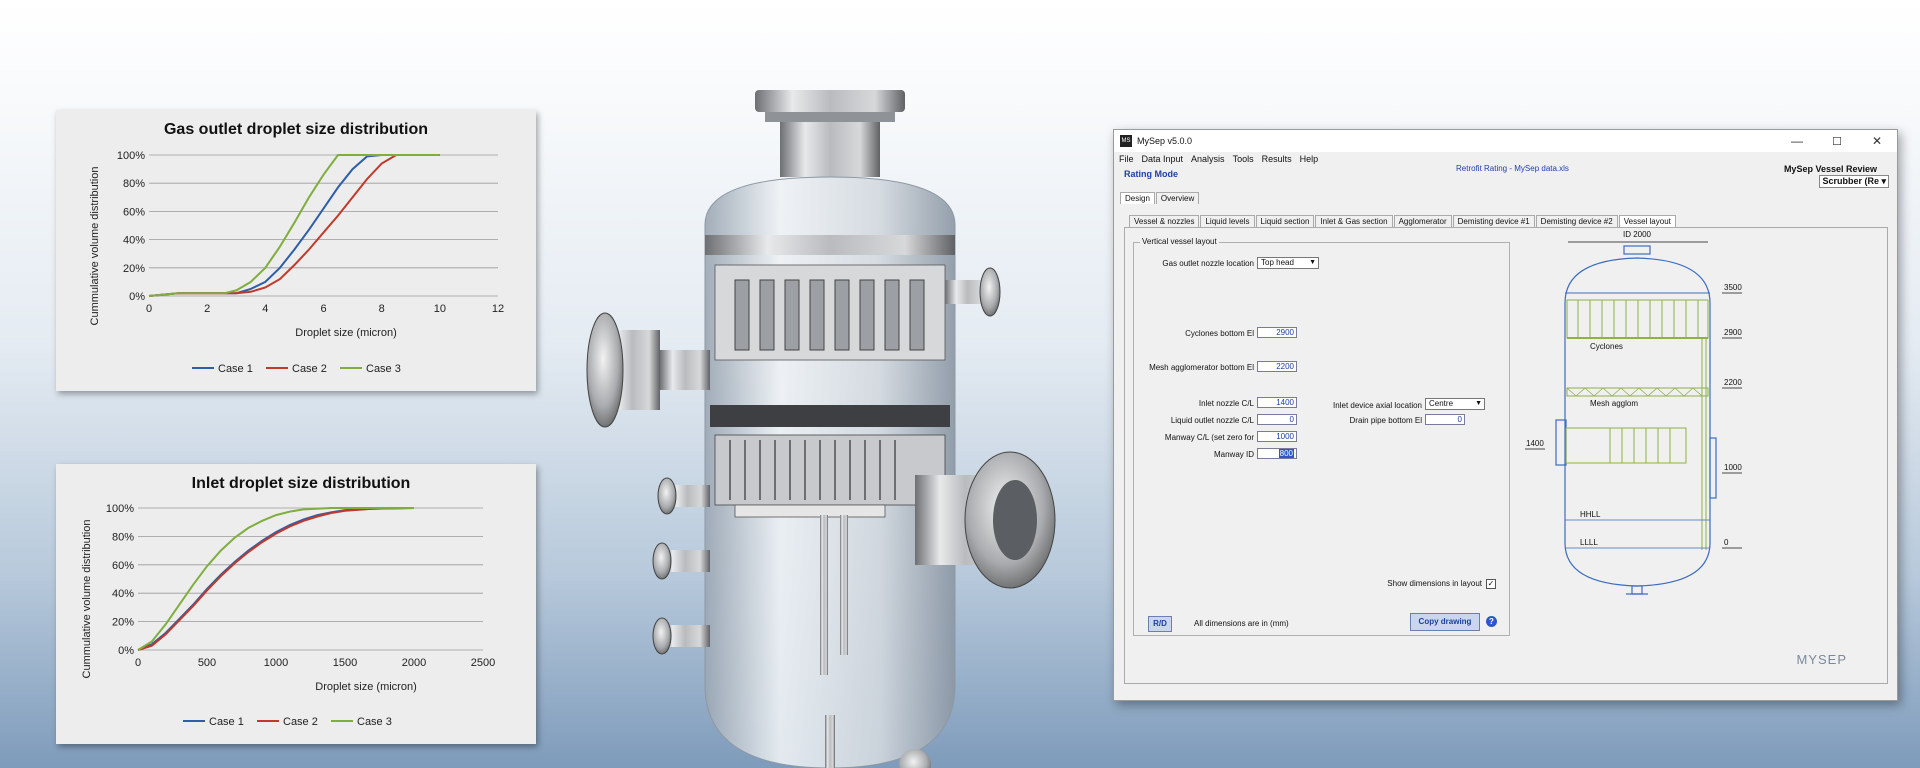 This screenshot has height=768, width=1920. Describe the element at coordinates (1713, 468) in the screenshot. I see `manway-drawing` at that location.